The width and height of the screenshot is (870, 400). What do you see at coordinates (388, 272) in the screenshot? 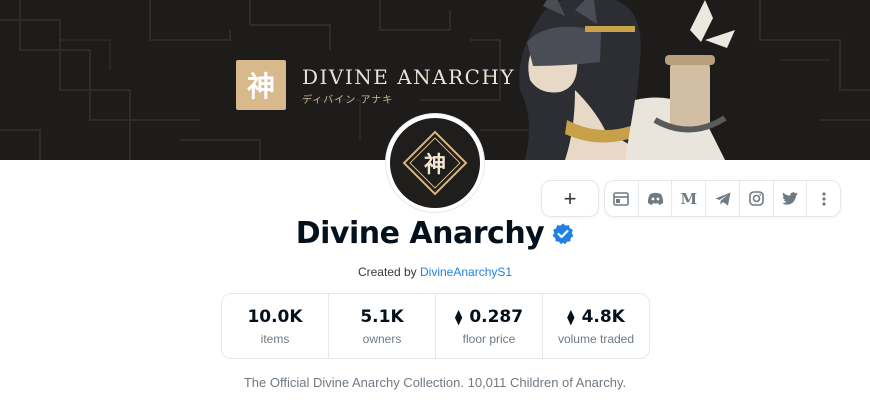
I see `created-by-prefix: Created by` at bounding box center [388, 272].